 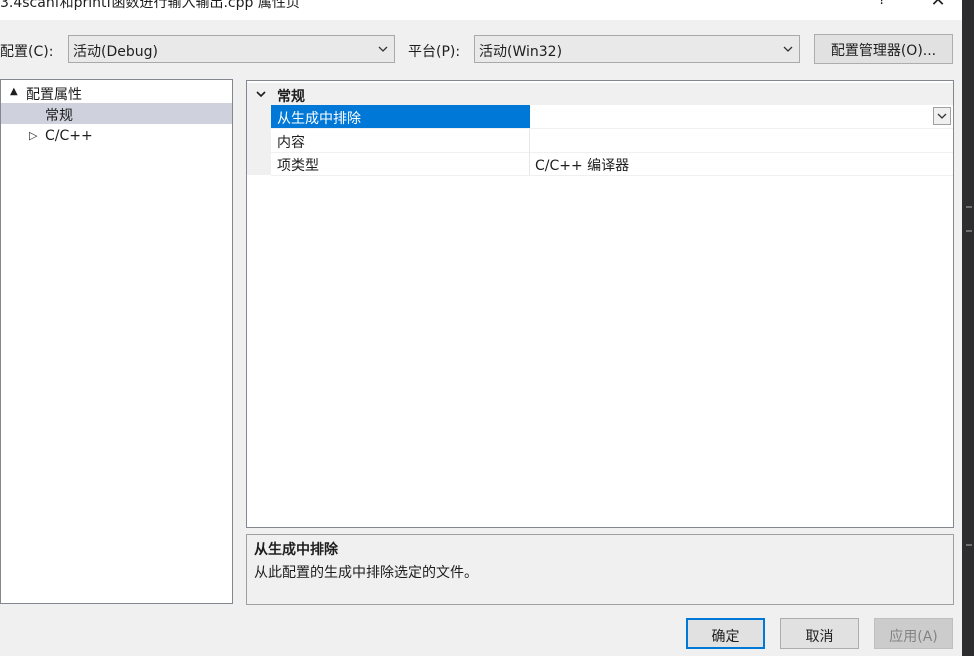 What do you see at coordinates (487, 10) in the screenshot?
I see `title-bar: 3.4scanf和printf函数进行输入输出.cpp 属性页 ? ✕` at bounding box center [487, 10].